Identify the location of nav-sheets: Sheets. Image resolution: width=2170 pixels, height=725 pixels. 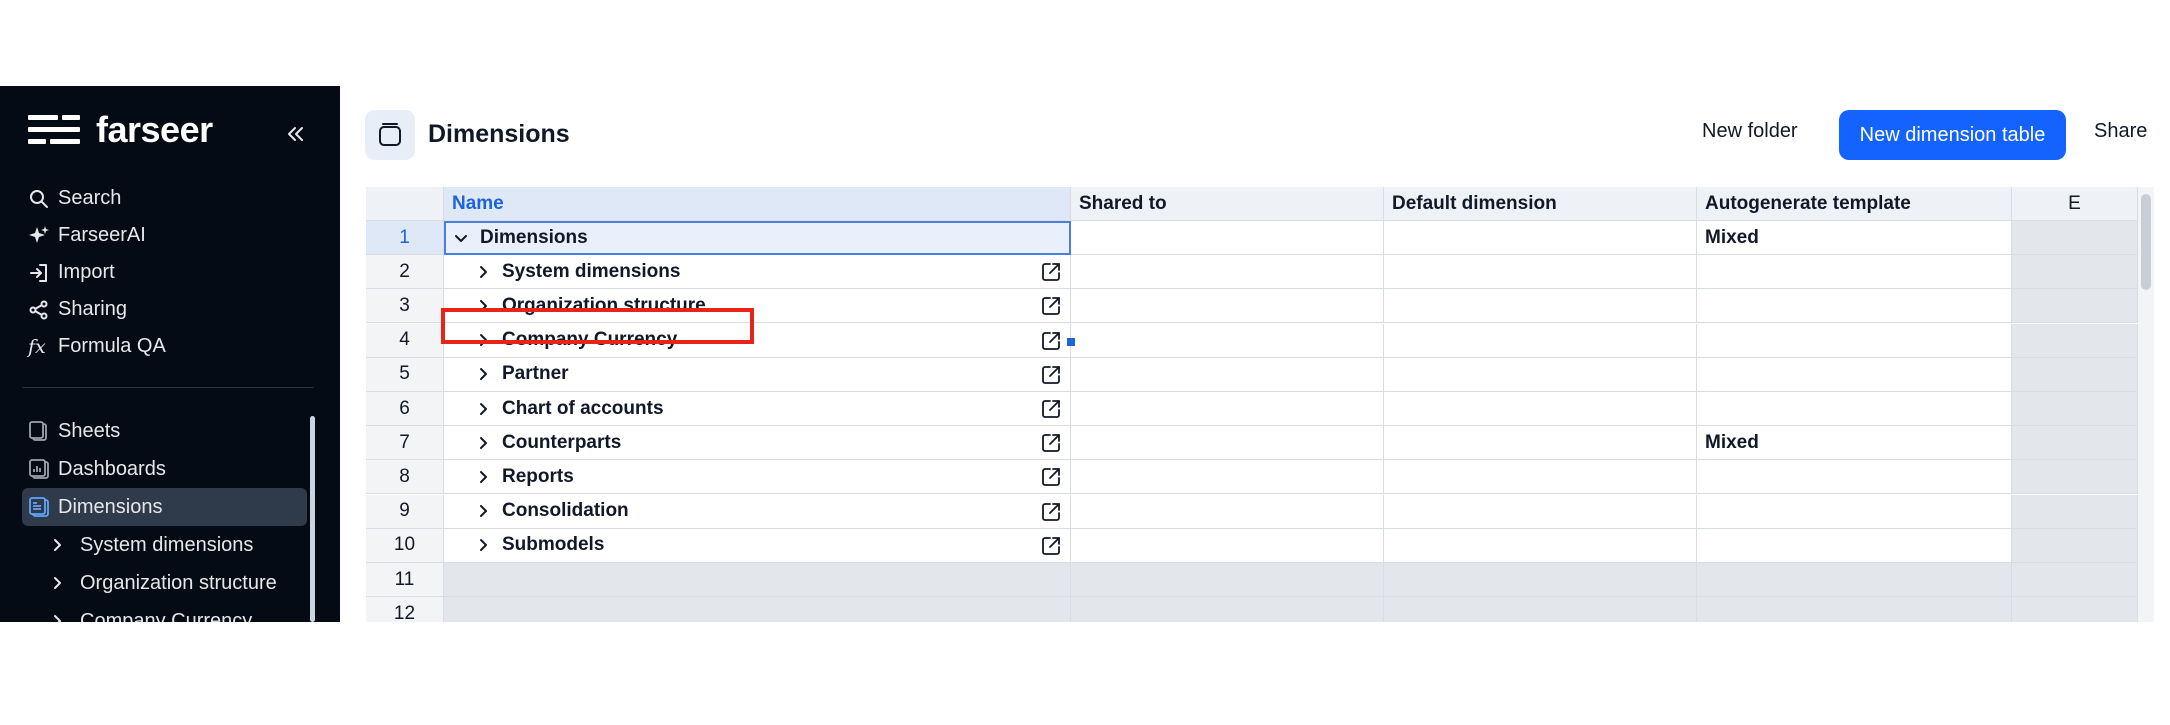
(164, 431).